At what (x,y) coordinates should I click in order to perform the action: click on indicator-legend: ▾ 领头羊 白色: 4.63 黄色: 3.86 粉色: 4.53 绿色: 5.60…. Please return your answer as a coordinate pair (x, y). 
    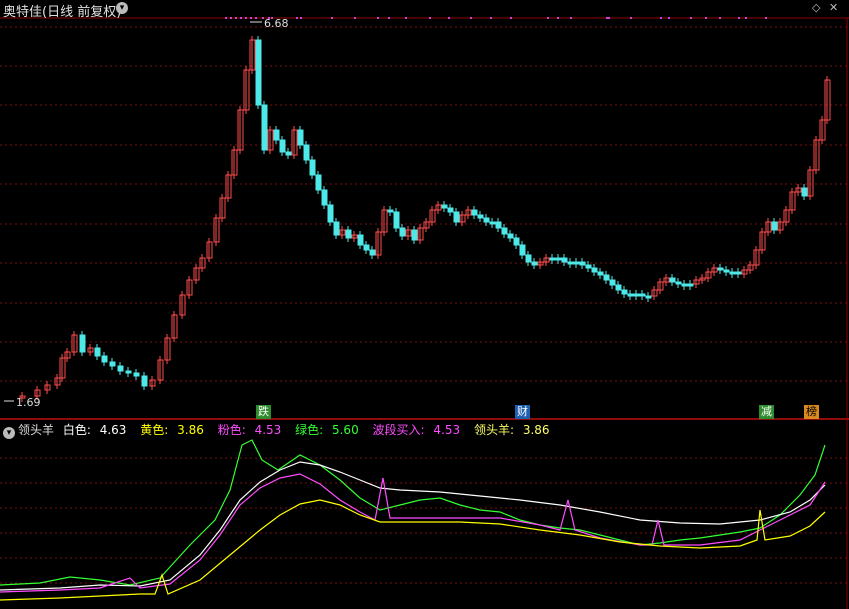
    Looking at the image, I should click on (281, 430).